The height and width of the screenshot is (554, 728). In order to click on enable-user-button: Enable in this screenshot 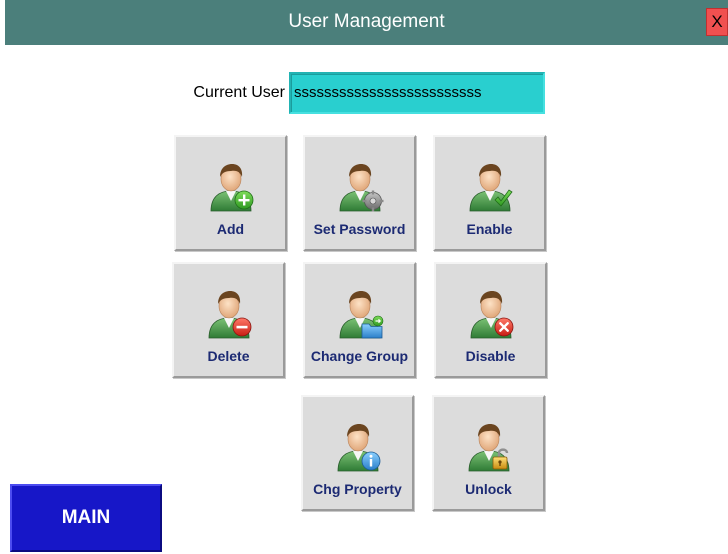, I will do `click(489, 193)`.